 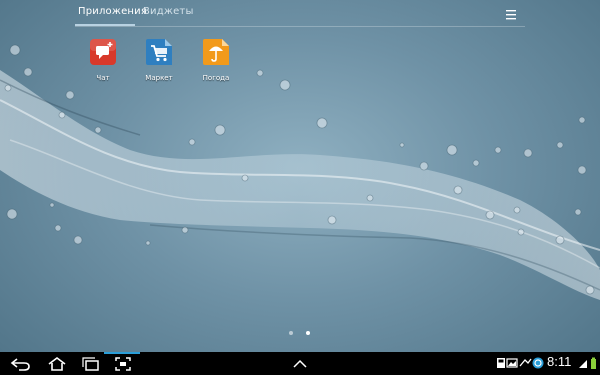 I want to click on menu-icon, so click(x=511, y=15).